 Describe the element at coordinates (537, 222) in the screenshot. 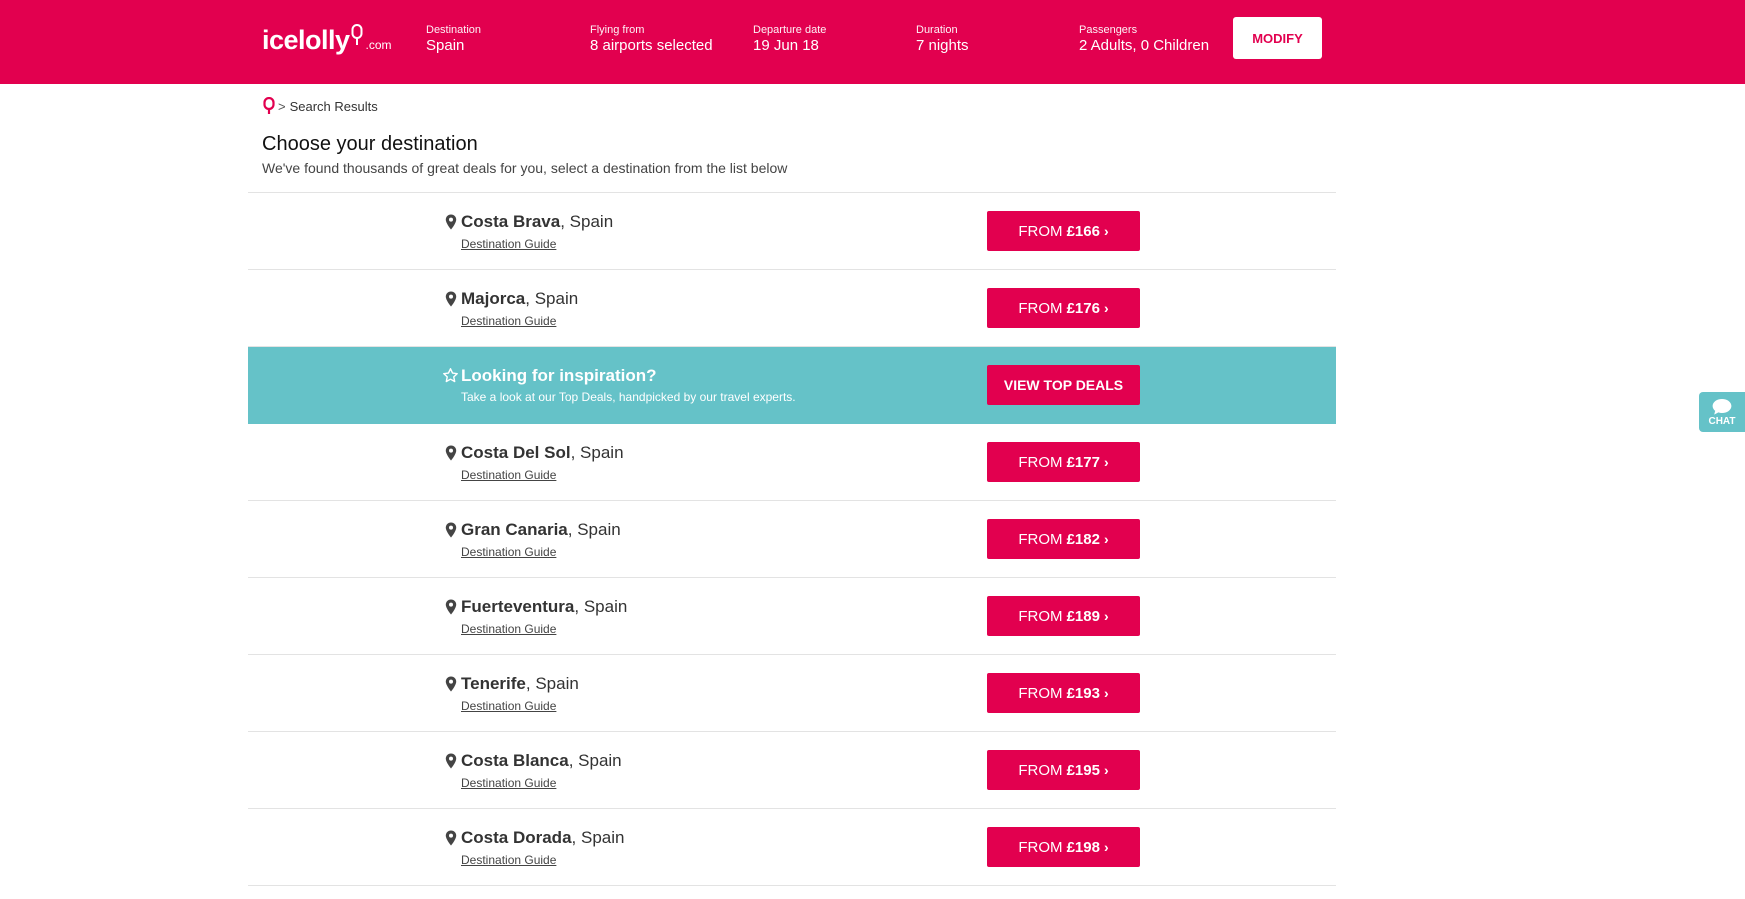

I see `destination-name: Costa Brava, Spain` at that location.